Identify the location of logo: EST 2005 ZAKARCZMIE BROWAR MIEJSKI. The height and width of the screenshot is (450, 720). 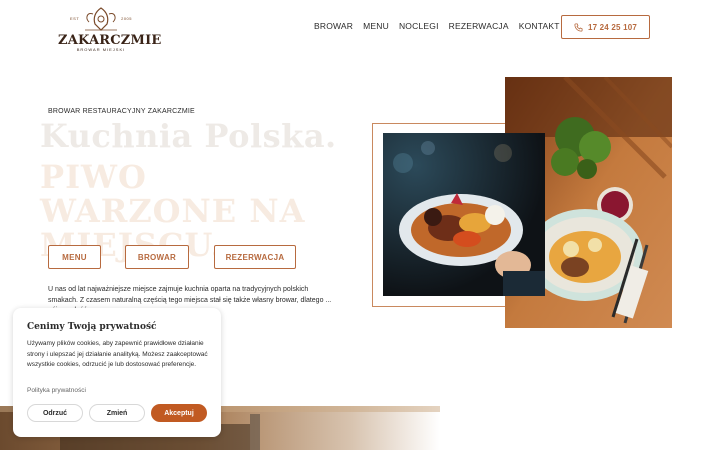
(110, 29).